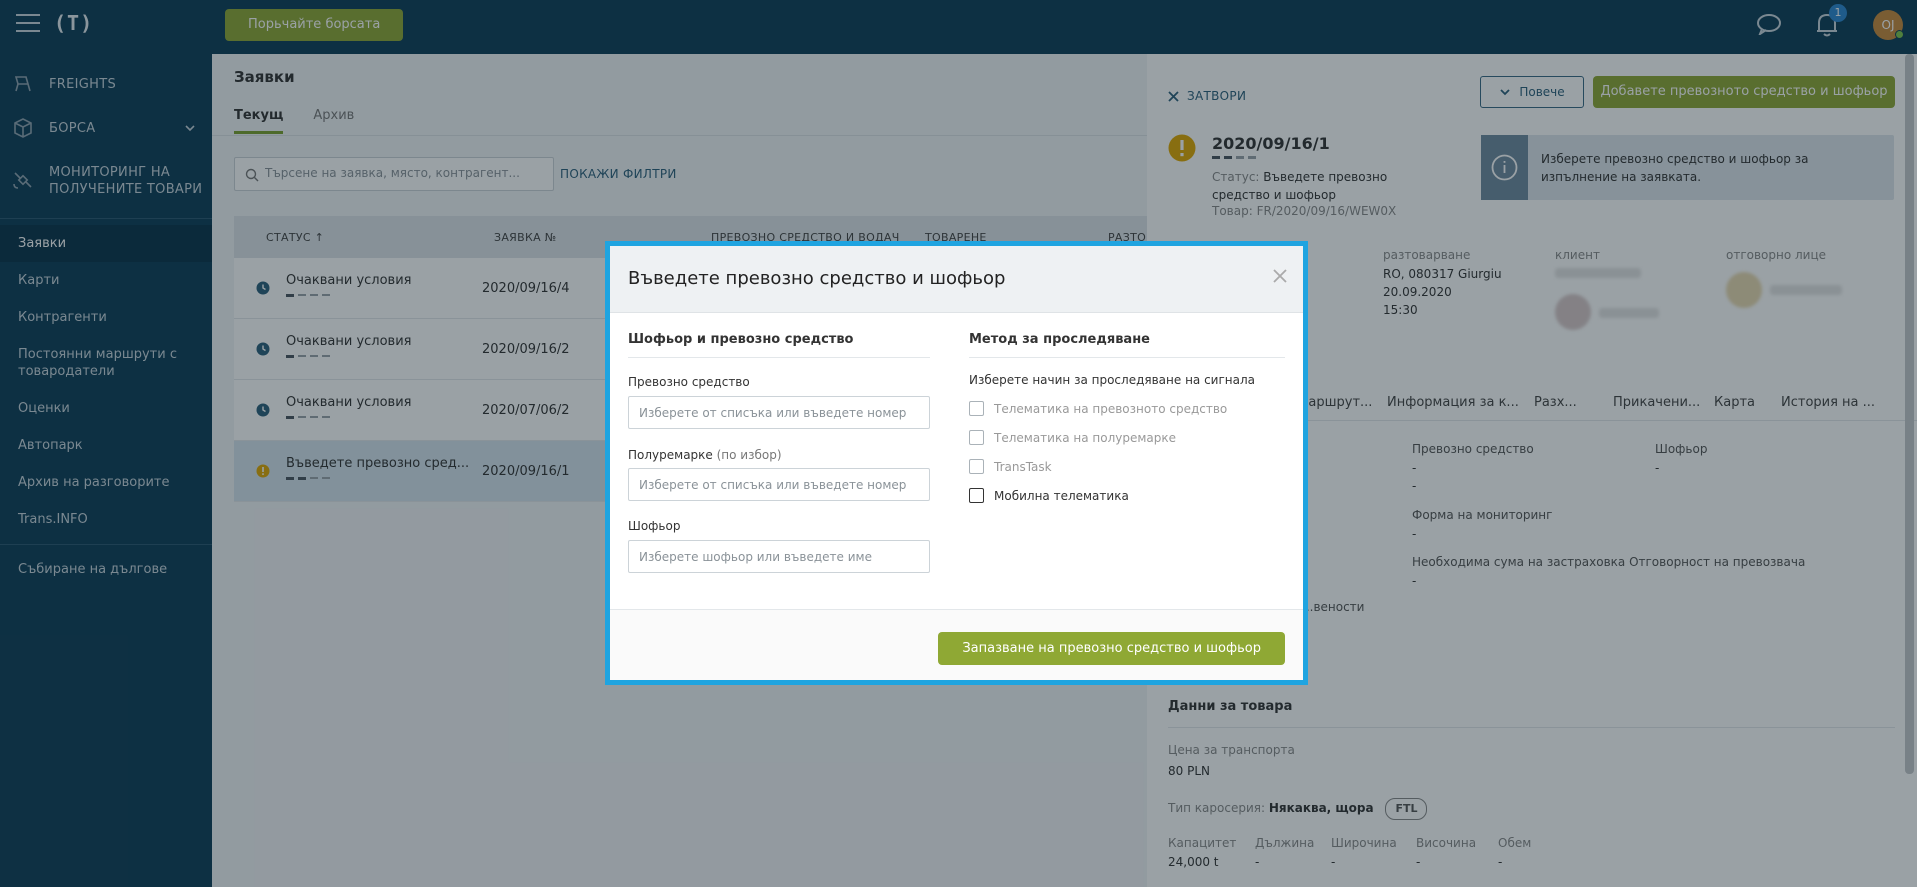 This screenshot has width=1917, height=887. I want to click on modal-close-button, so click(1280, 276).